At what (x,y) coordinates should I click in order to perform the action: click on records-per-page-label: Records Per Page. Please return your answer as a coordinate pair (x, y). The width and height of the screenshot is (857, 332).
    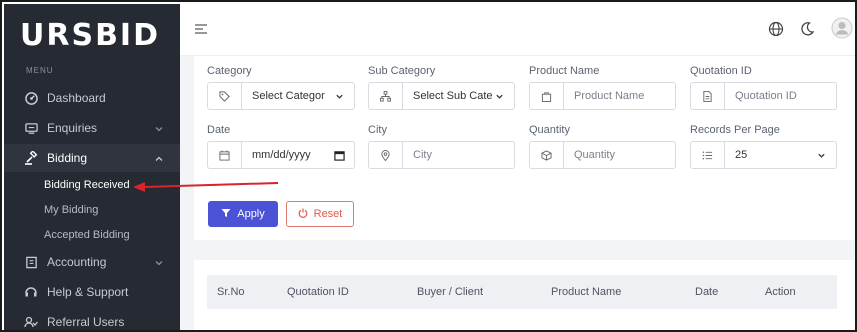
    Looking at the image, I should click on (735, 130).